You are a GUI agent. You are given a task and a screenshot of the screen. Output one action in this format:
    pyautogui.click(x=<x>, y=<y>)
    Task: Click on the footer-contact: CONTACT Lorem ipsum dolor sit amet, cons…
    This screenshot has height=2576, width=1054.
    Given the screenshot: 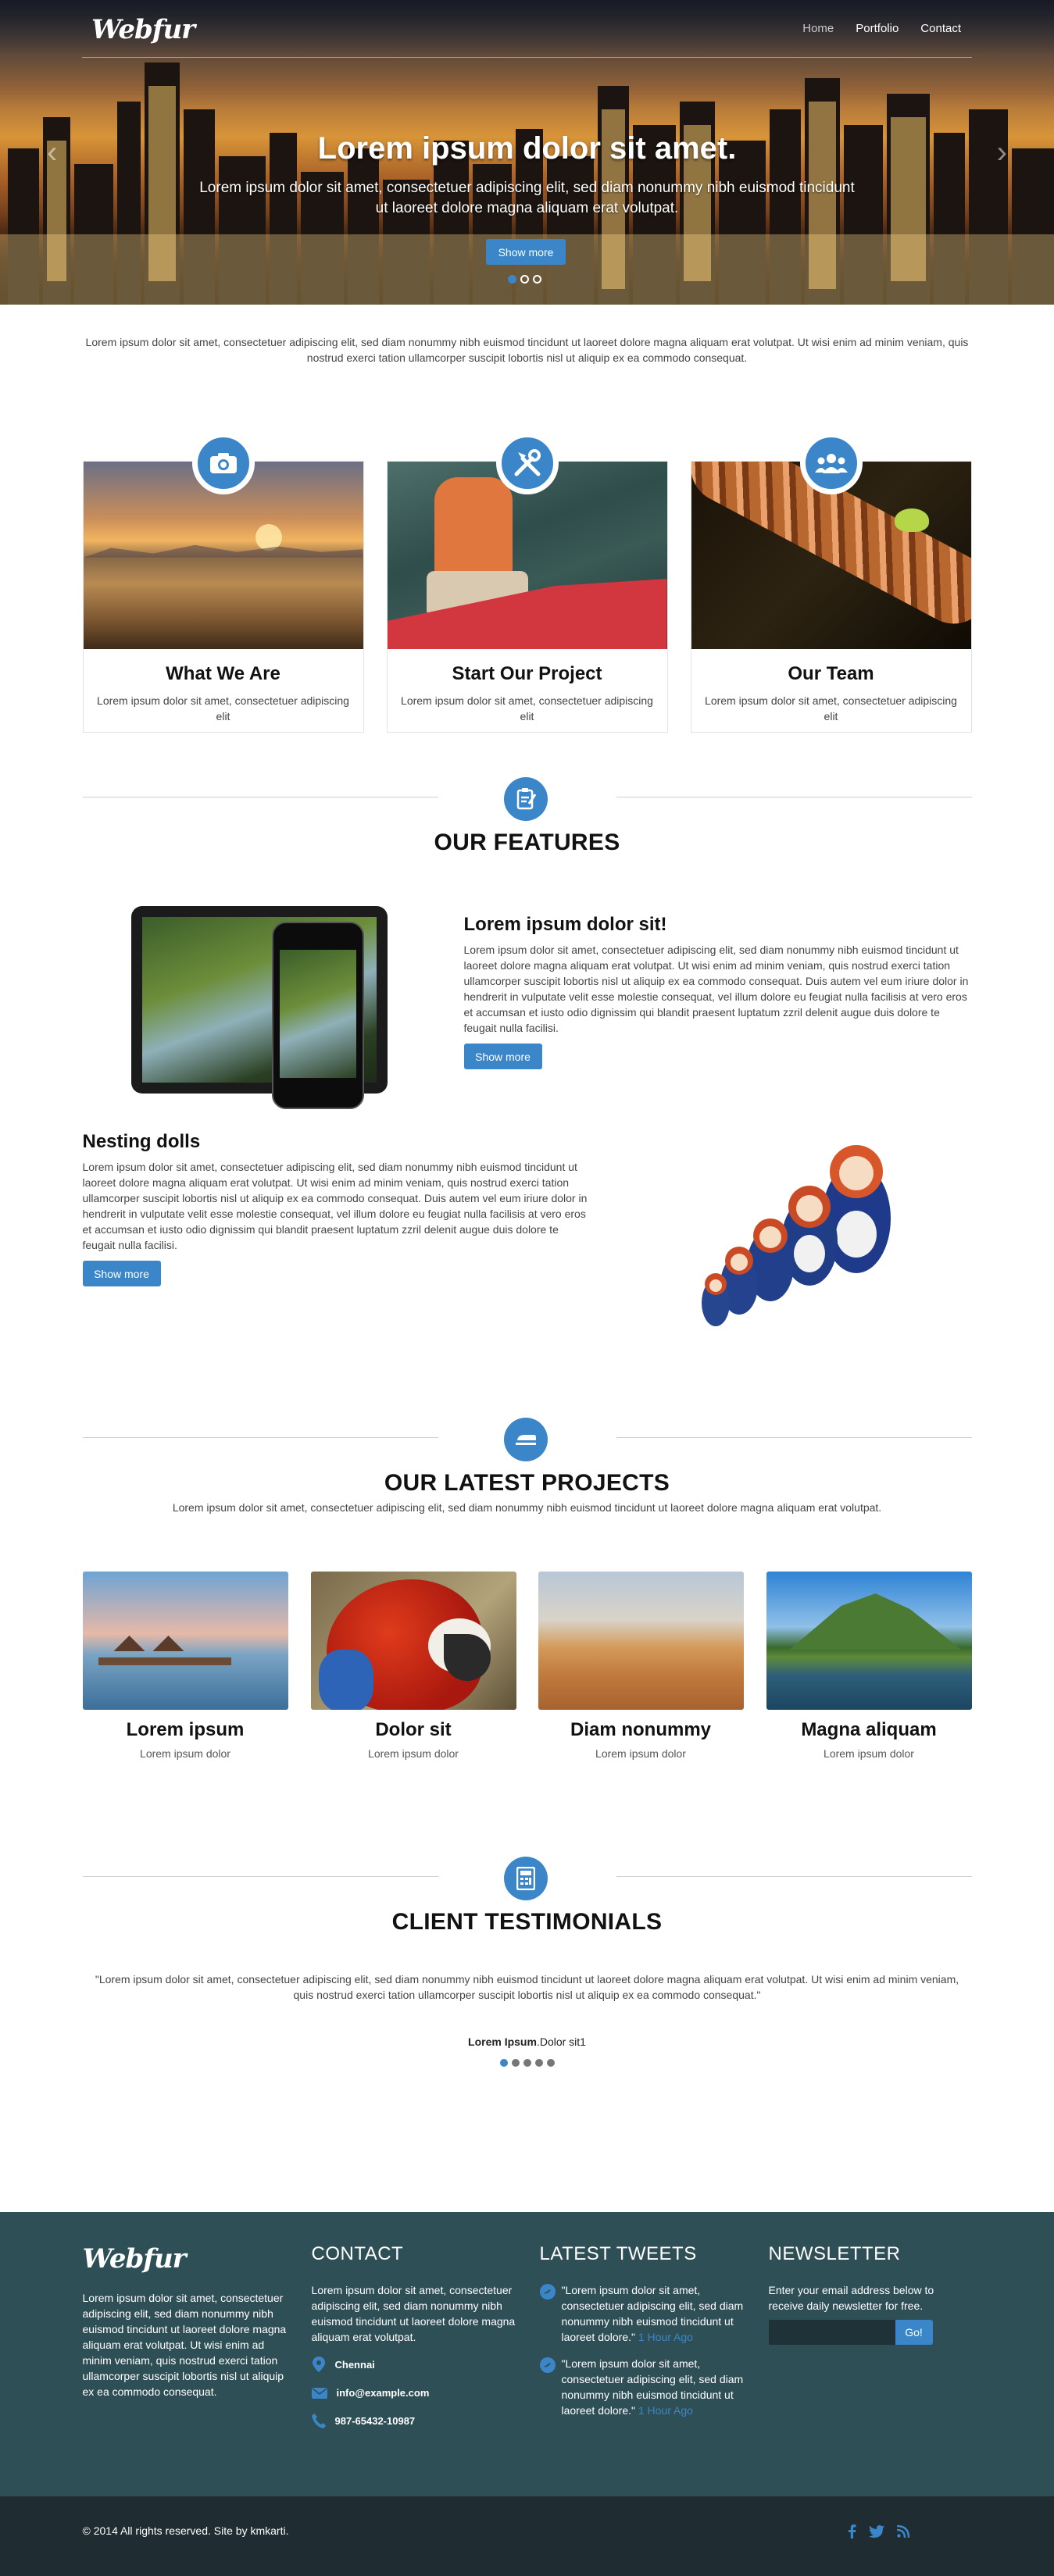 What is the action you would take?
    pyautogui.click(x=417, y=2335)
    